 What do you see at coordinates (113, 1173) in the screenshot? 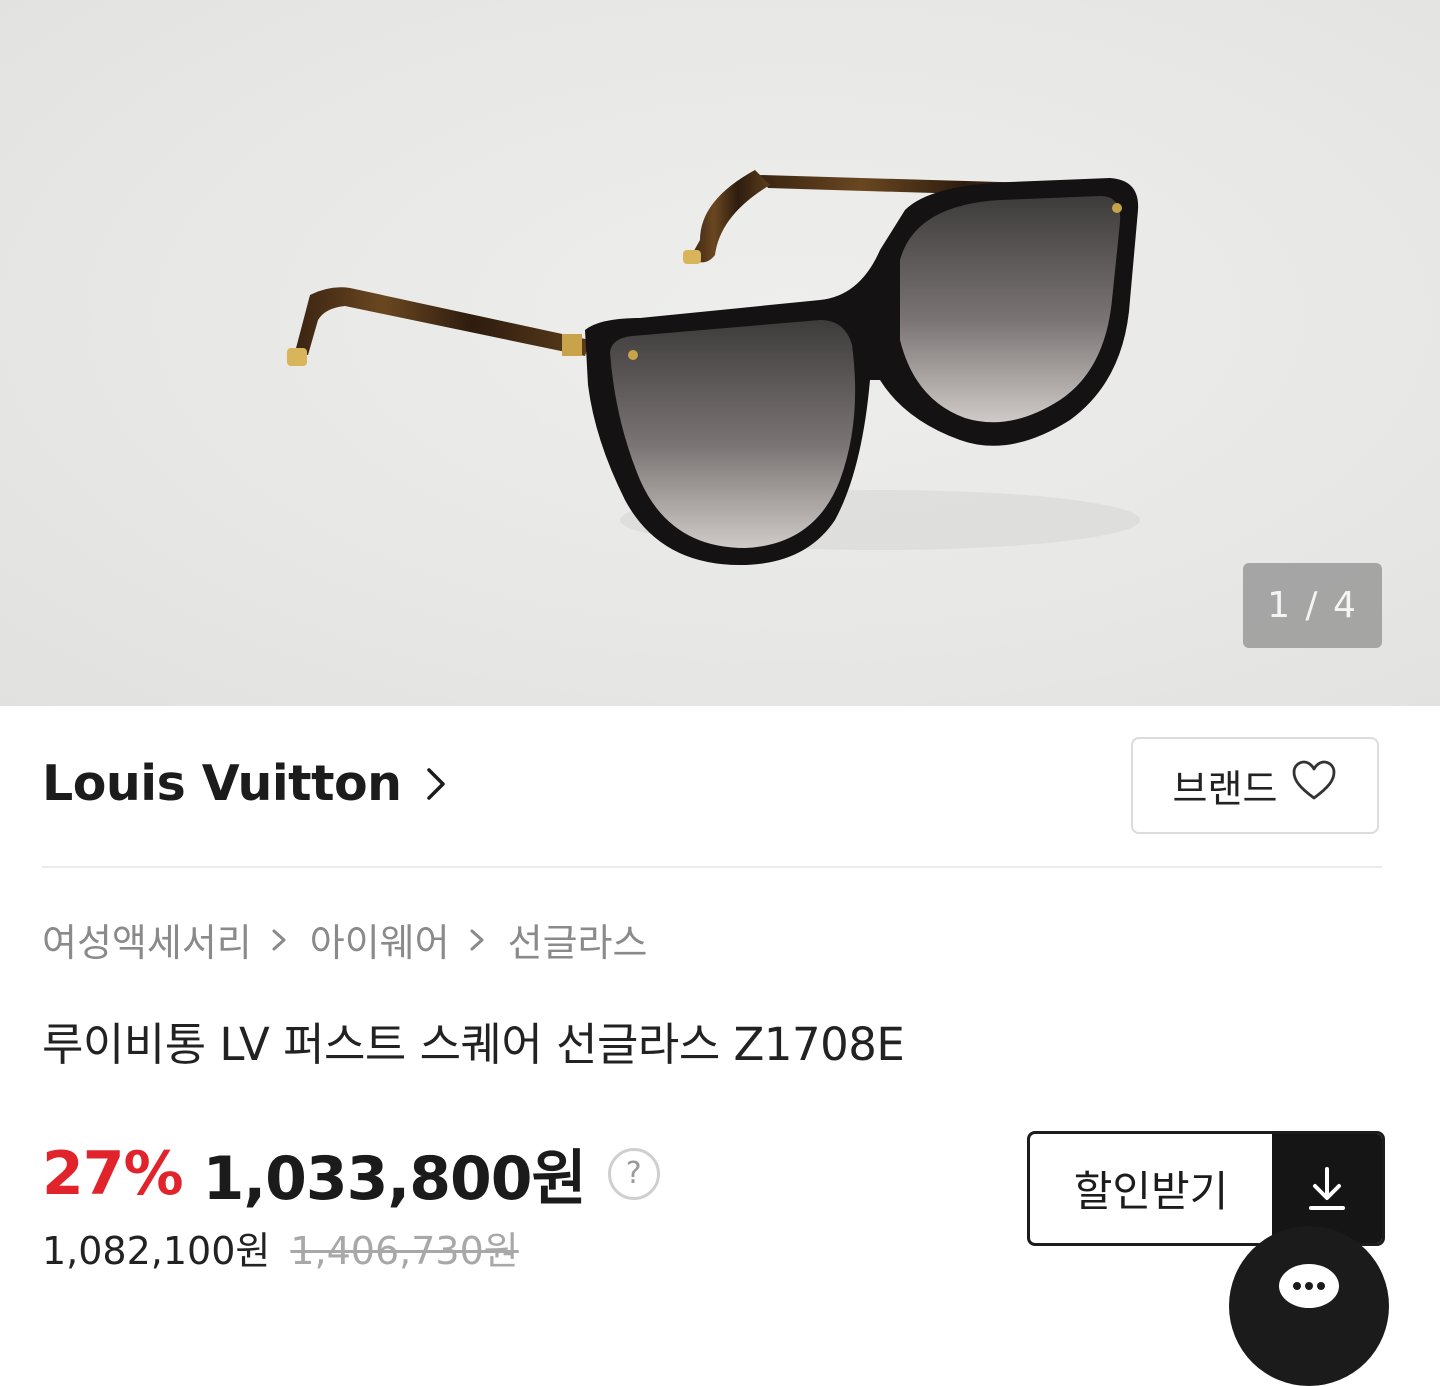
I see `discount-rate: 27%` at bounding box center [113, 1173].